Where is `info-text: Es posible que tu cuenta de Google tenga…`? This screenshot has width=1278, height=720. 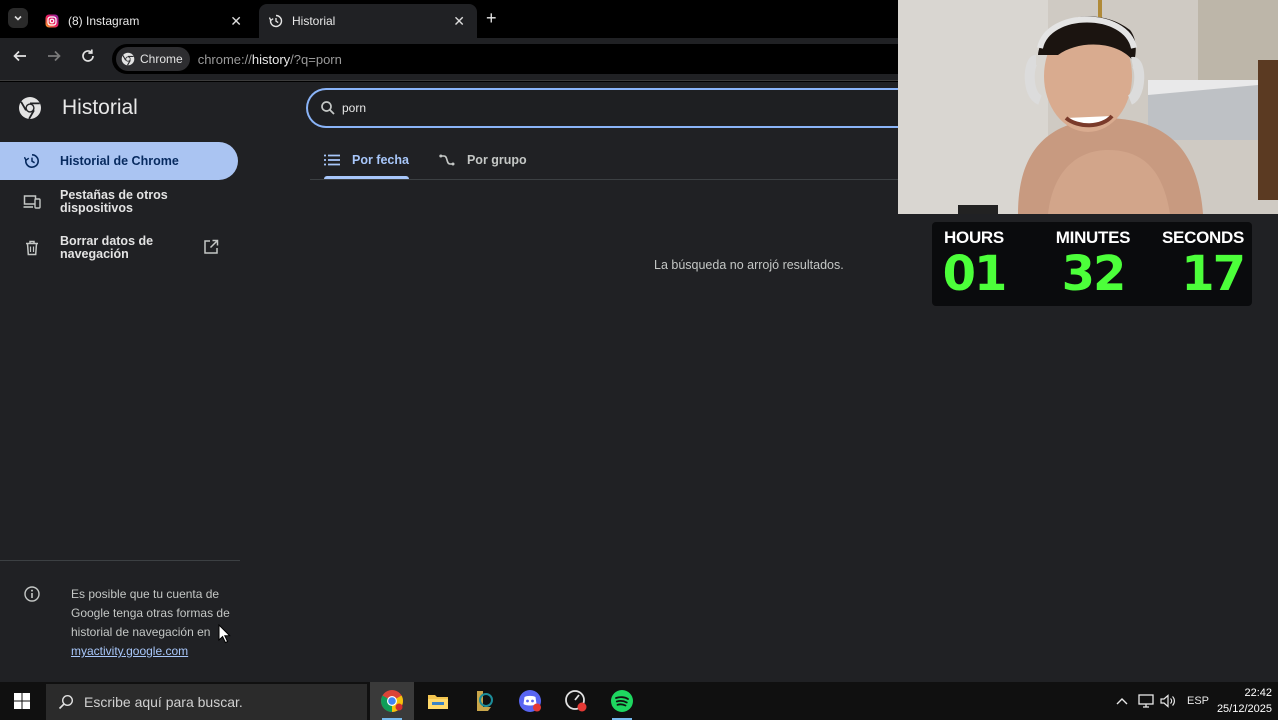 info-text: Es posible que tu cuenta de Google tenga… is located at coordinates (150, 613).